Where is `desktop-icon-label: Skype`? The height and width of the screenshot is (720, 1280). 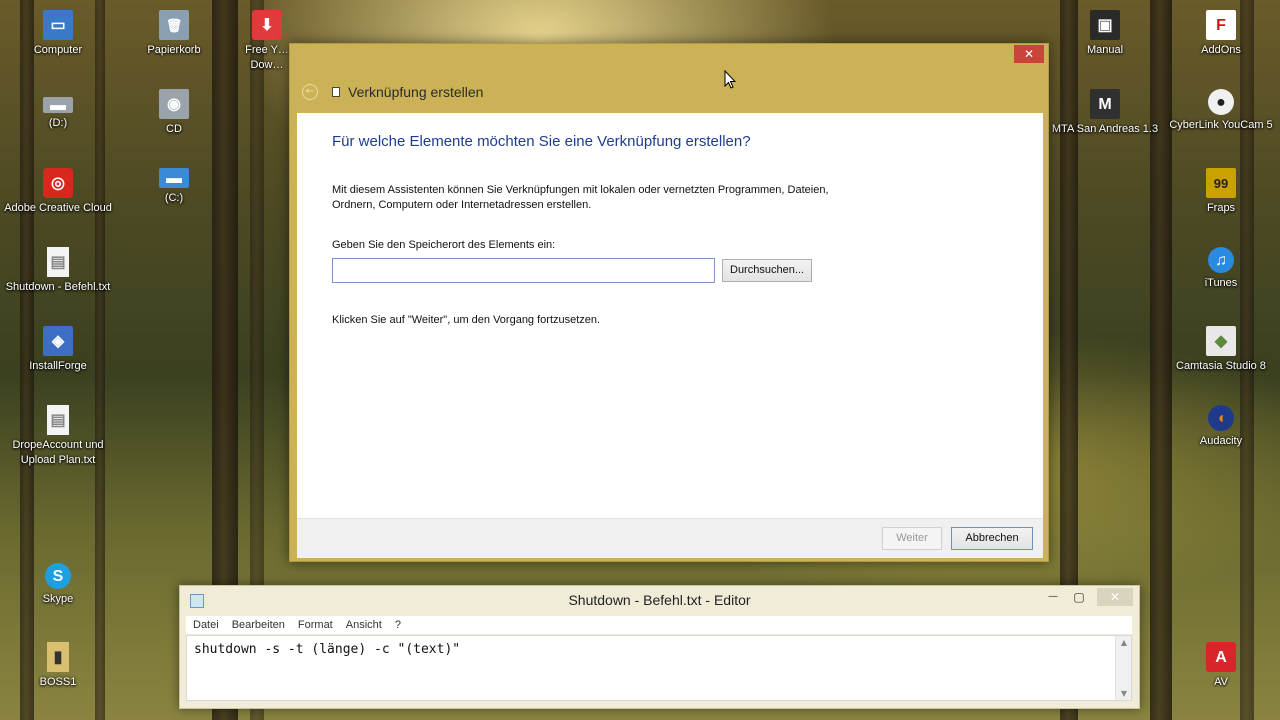 desktop-icon-label: Skype is located at coordinates (58, 599).